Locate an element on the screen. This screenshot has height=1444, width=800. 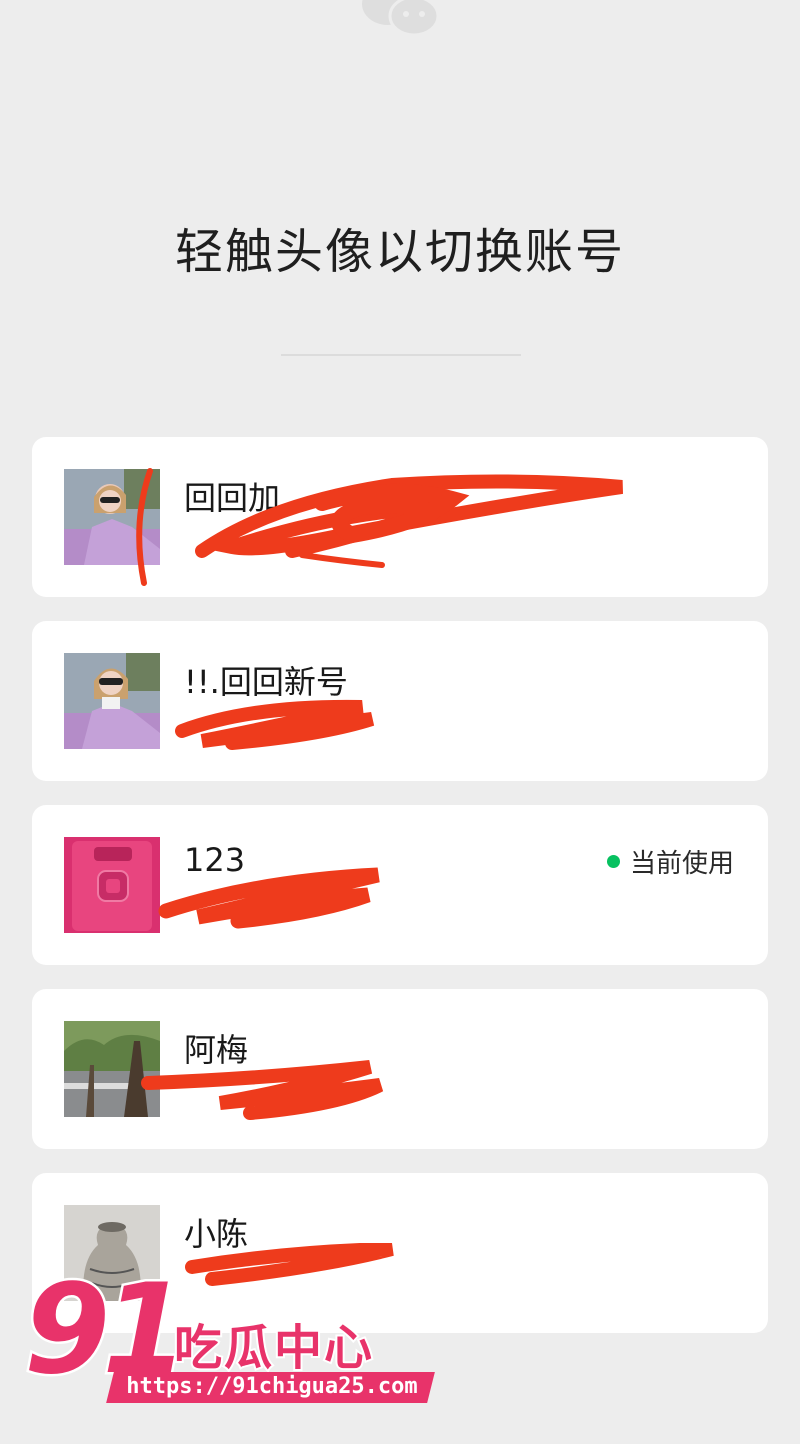
account-name: 回回加 is located at coordinates (232, 498).